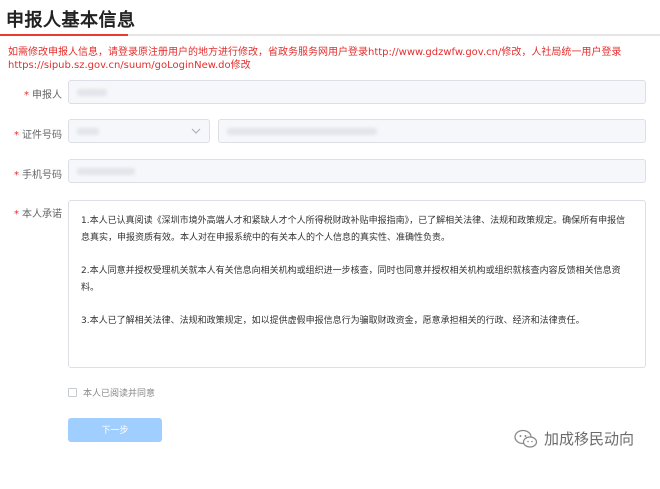  What do you see at coordinates (589, 439) in the screenshot?
I see `watermark-text: 加成移民动向` at bounding box center [589, 439].